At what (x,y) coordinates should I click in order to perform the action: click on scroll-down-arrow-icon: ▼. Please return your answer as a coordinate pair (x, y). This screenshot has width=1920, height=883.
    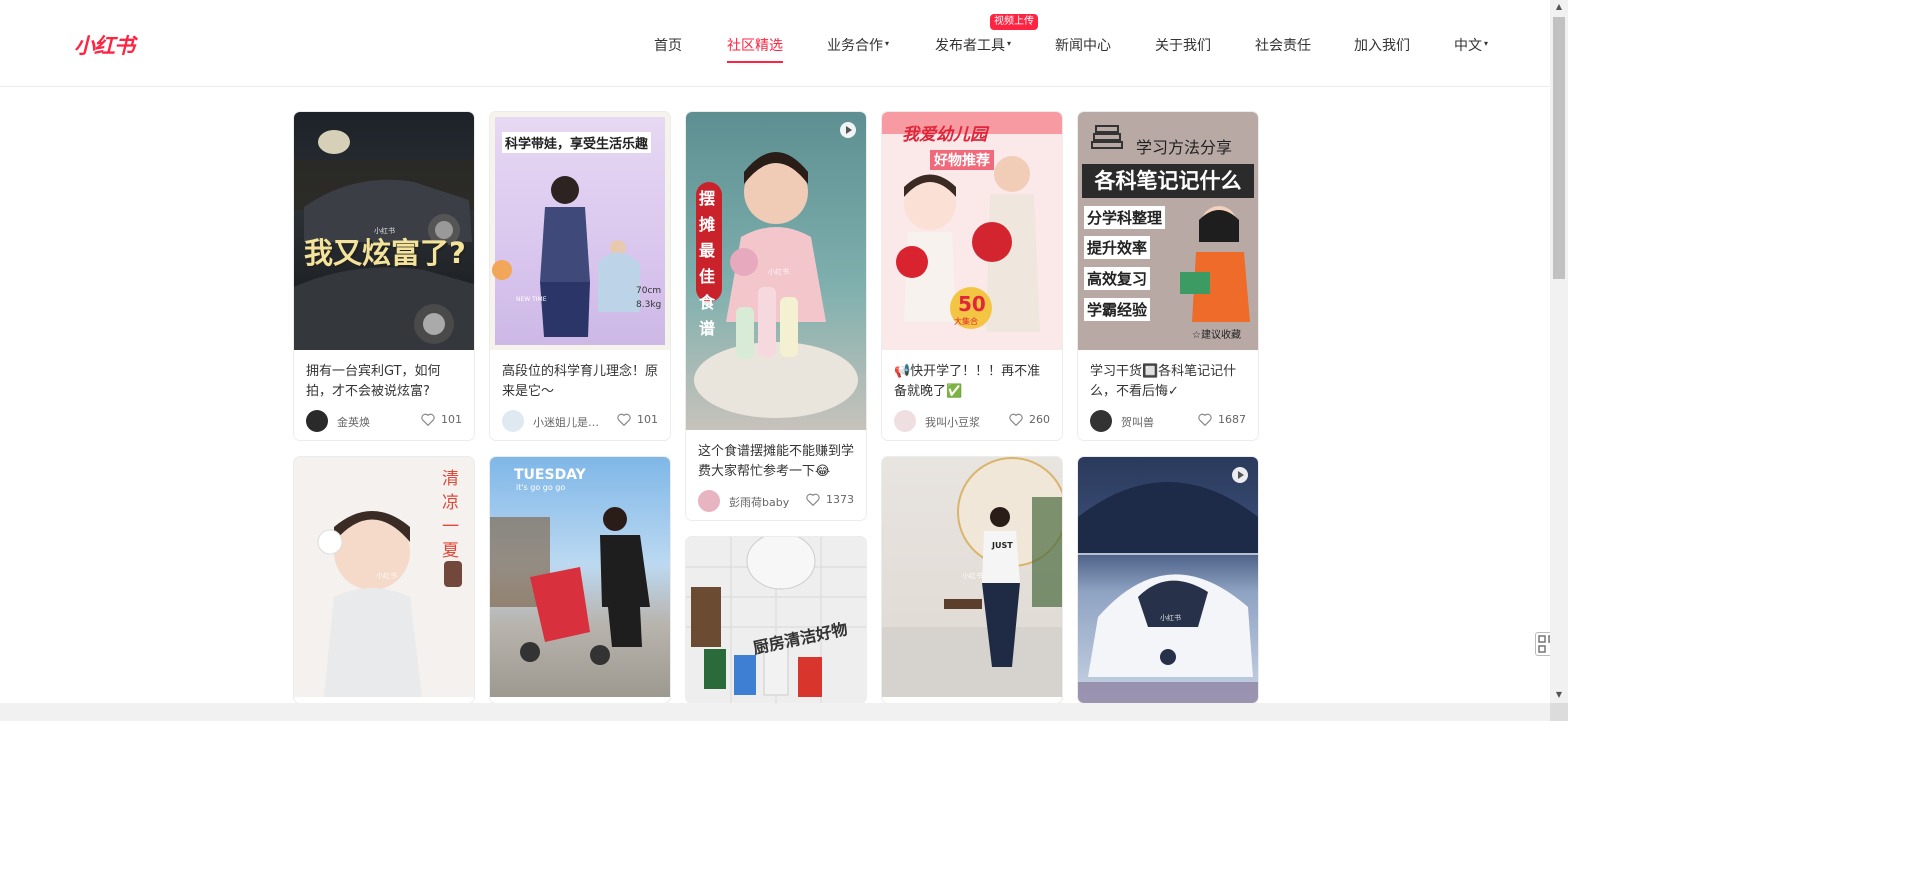
    Looking at the image, I should click on (1559, 694).